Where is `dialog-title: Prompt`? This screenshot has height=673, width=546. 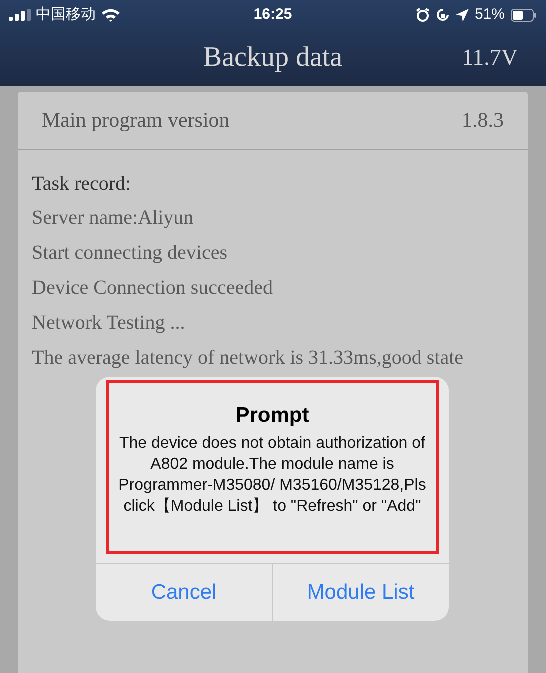
dialog-title: Prompt is located at coordinates (273, 416).